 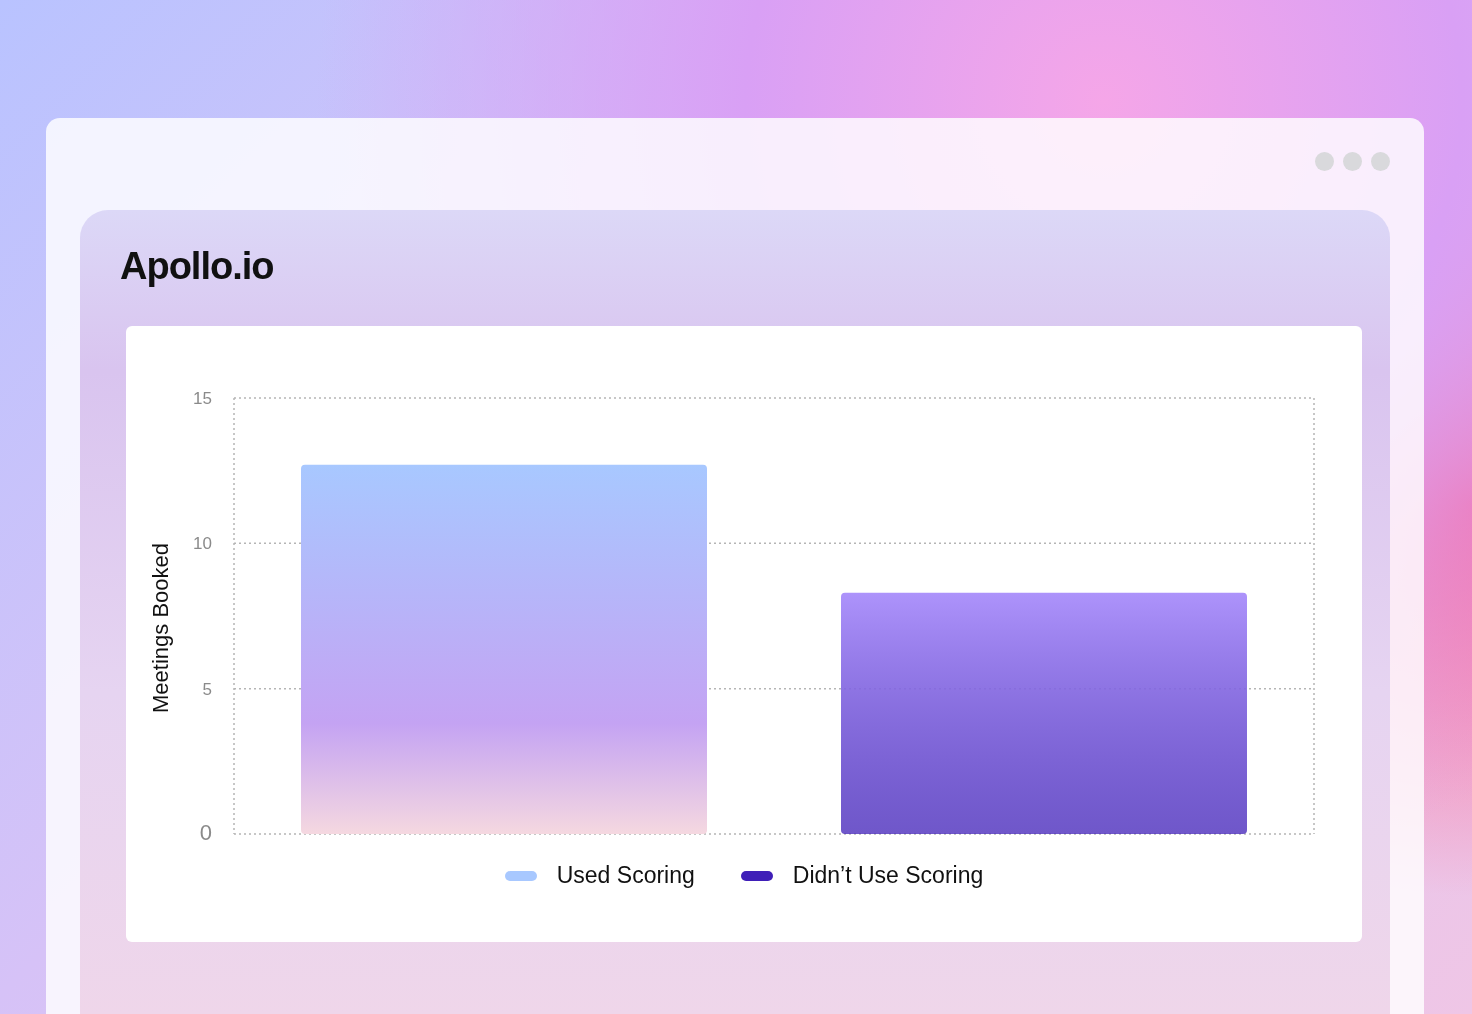 I want to click on y-tick-label: 10, so click(x=202, y=544).